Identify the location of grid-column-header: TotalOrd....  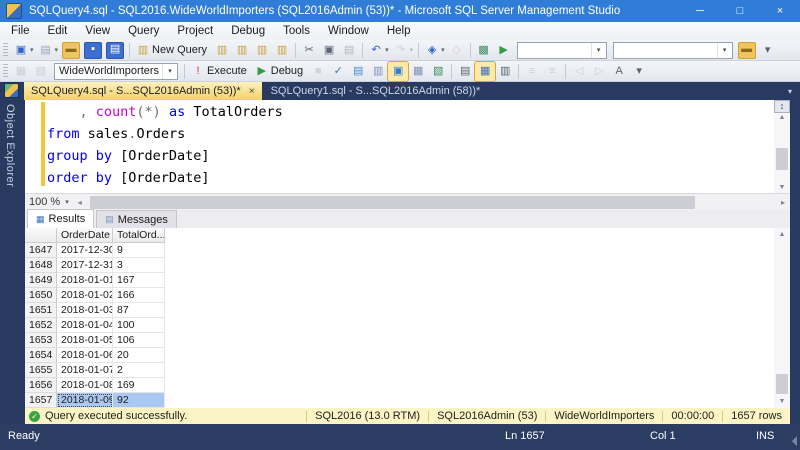
(139, 235).